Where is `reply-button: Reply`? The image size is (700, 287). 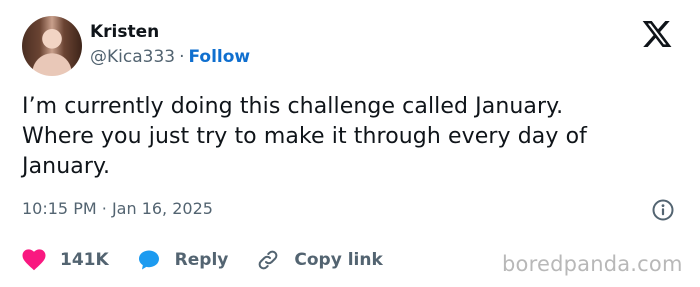 reply-button: Reply is located at coordinates (183, 260).